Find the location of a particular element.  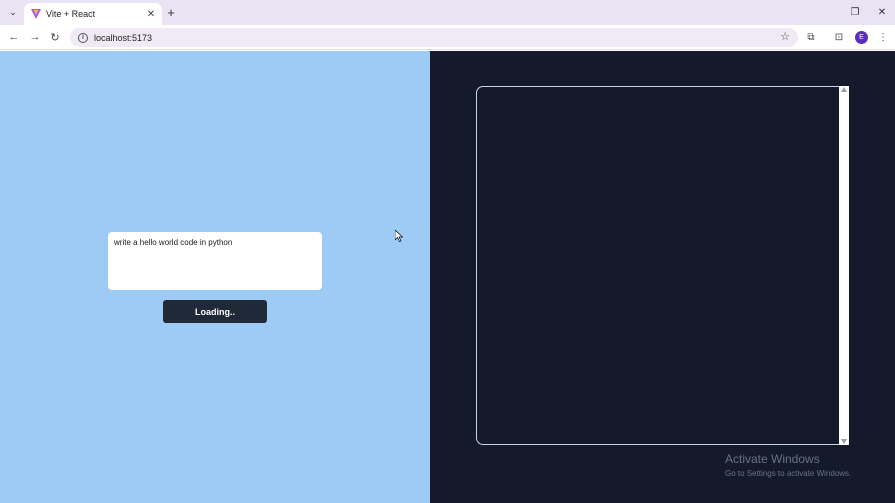

reload-button: ↻ is located at coordinates (55, 37).